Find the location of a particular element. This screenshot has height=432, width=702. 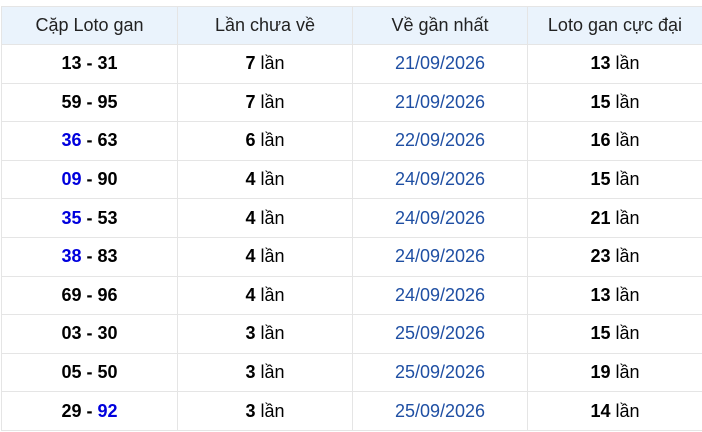

table-row: 35 - 53 4 lần 24/09/2026 21 lần is located at coordinates (351, 218).